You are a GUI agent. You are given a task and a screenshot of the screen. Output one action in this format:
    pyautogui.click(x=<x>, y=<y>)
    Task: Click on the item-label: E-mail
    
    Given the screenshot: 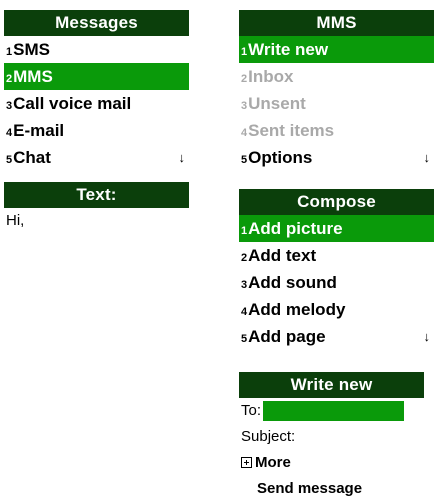 What is the action you would take?
    pyautogui.click(x=39, y=130)
    